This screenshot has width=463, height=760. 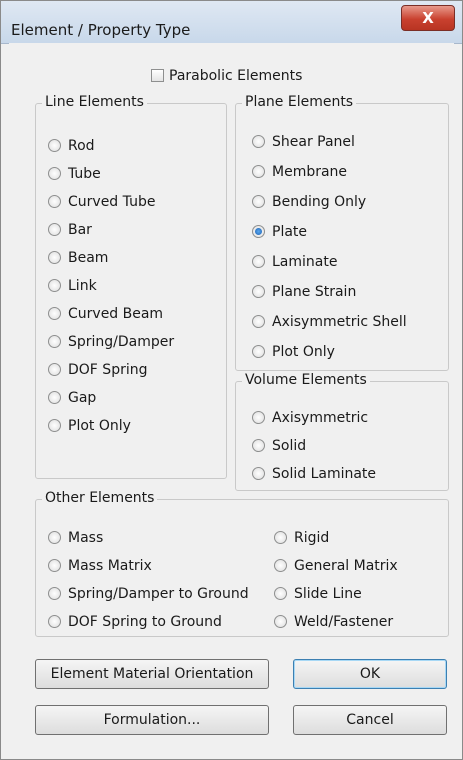 I want to click on radio-gap: Gap, so click(x=72, y=398).